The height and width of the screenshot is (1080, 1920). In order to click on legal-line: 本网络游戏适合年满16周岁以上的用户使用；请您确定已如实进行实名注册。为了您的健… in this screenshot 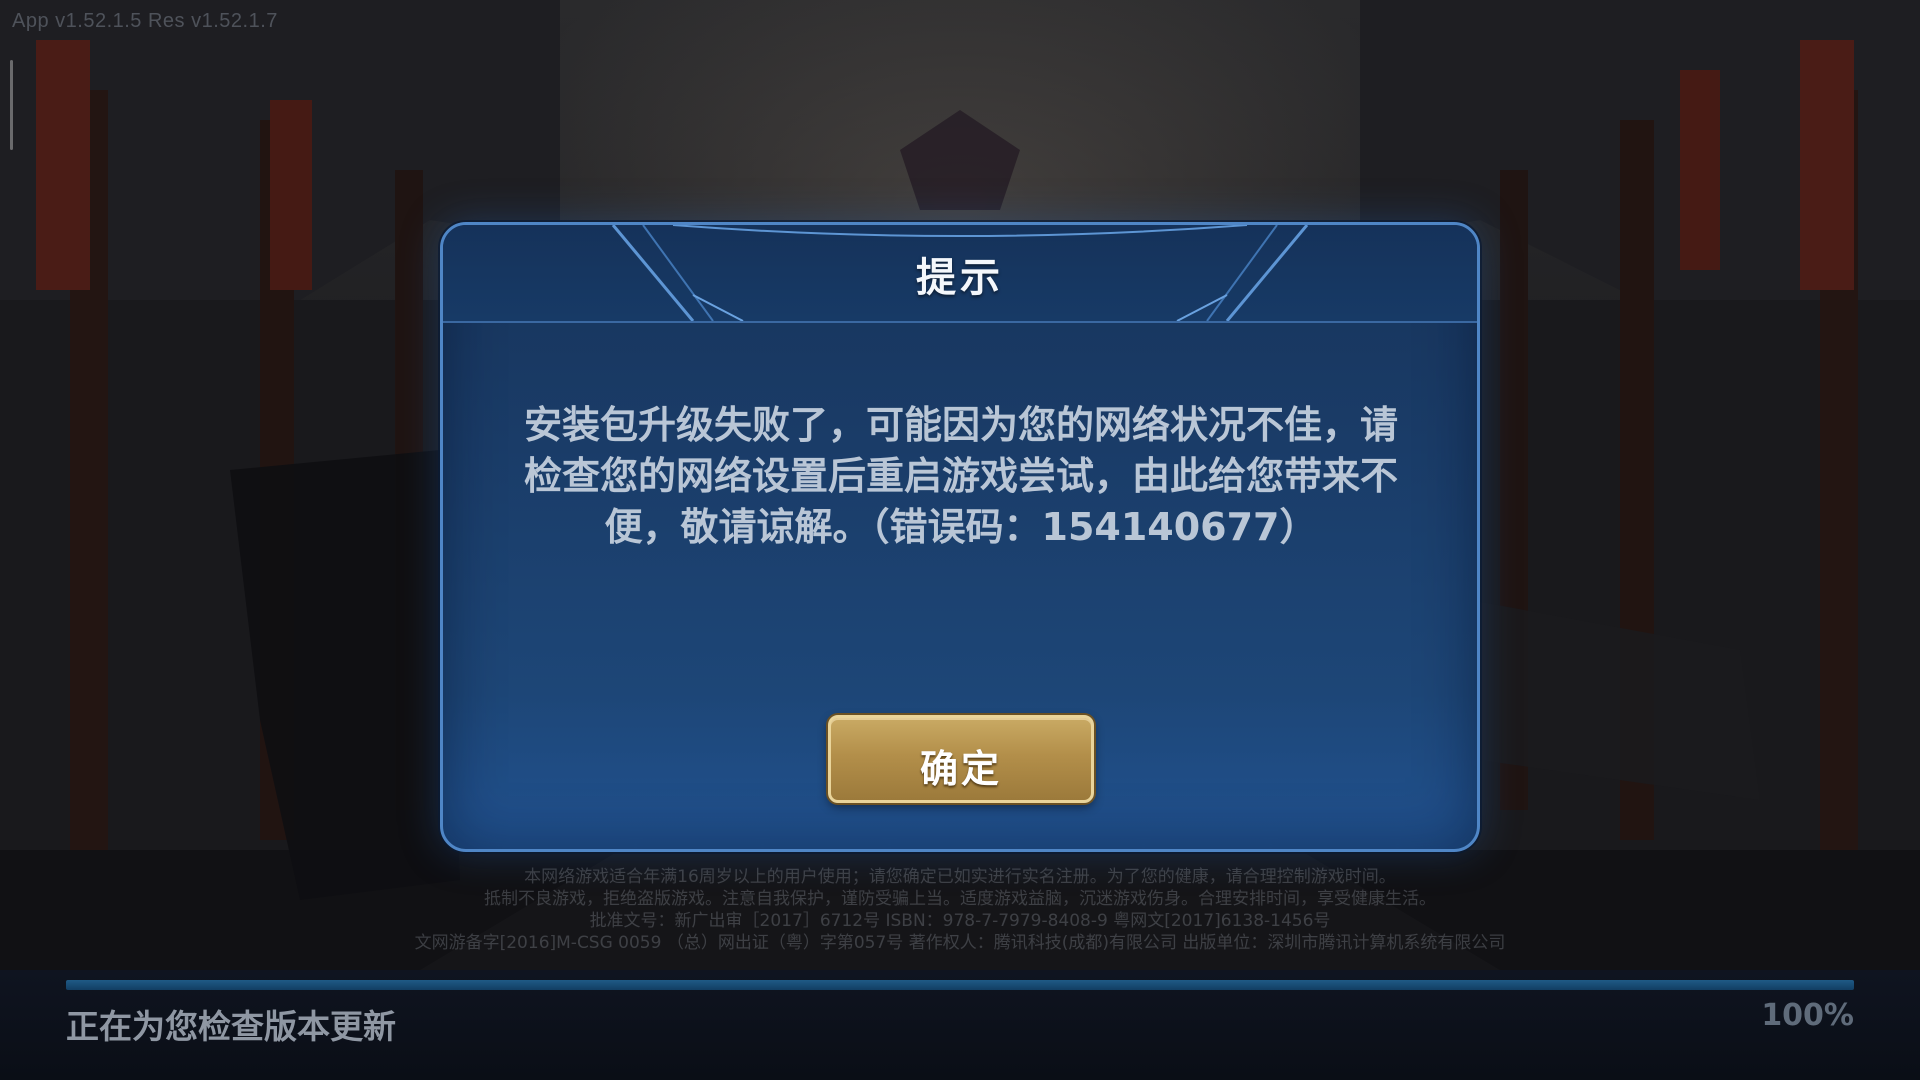, I will do `click(960, 877)`.